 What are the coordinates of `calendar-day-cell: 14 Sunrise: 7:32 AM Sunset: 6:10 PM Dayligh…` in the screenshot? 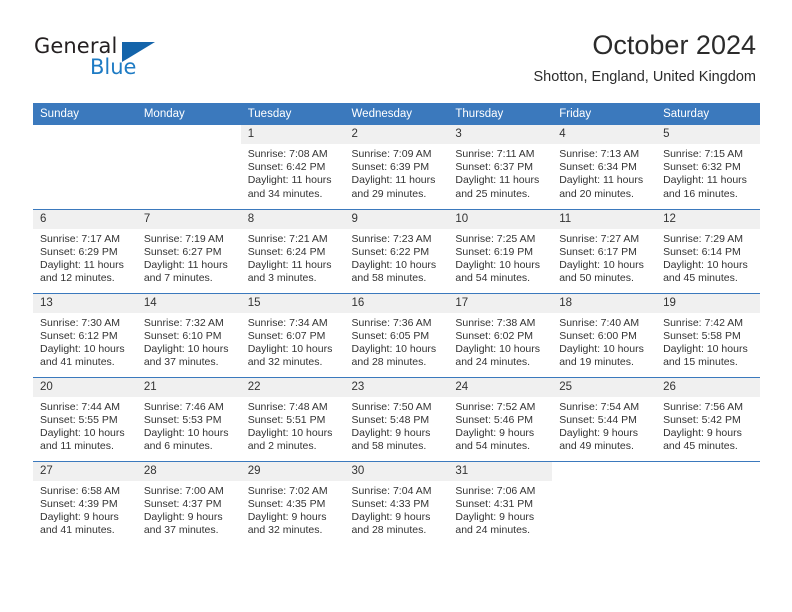 It's located at (188, 334).